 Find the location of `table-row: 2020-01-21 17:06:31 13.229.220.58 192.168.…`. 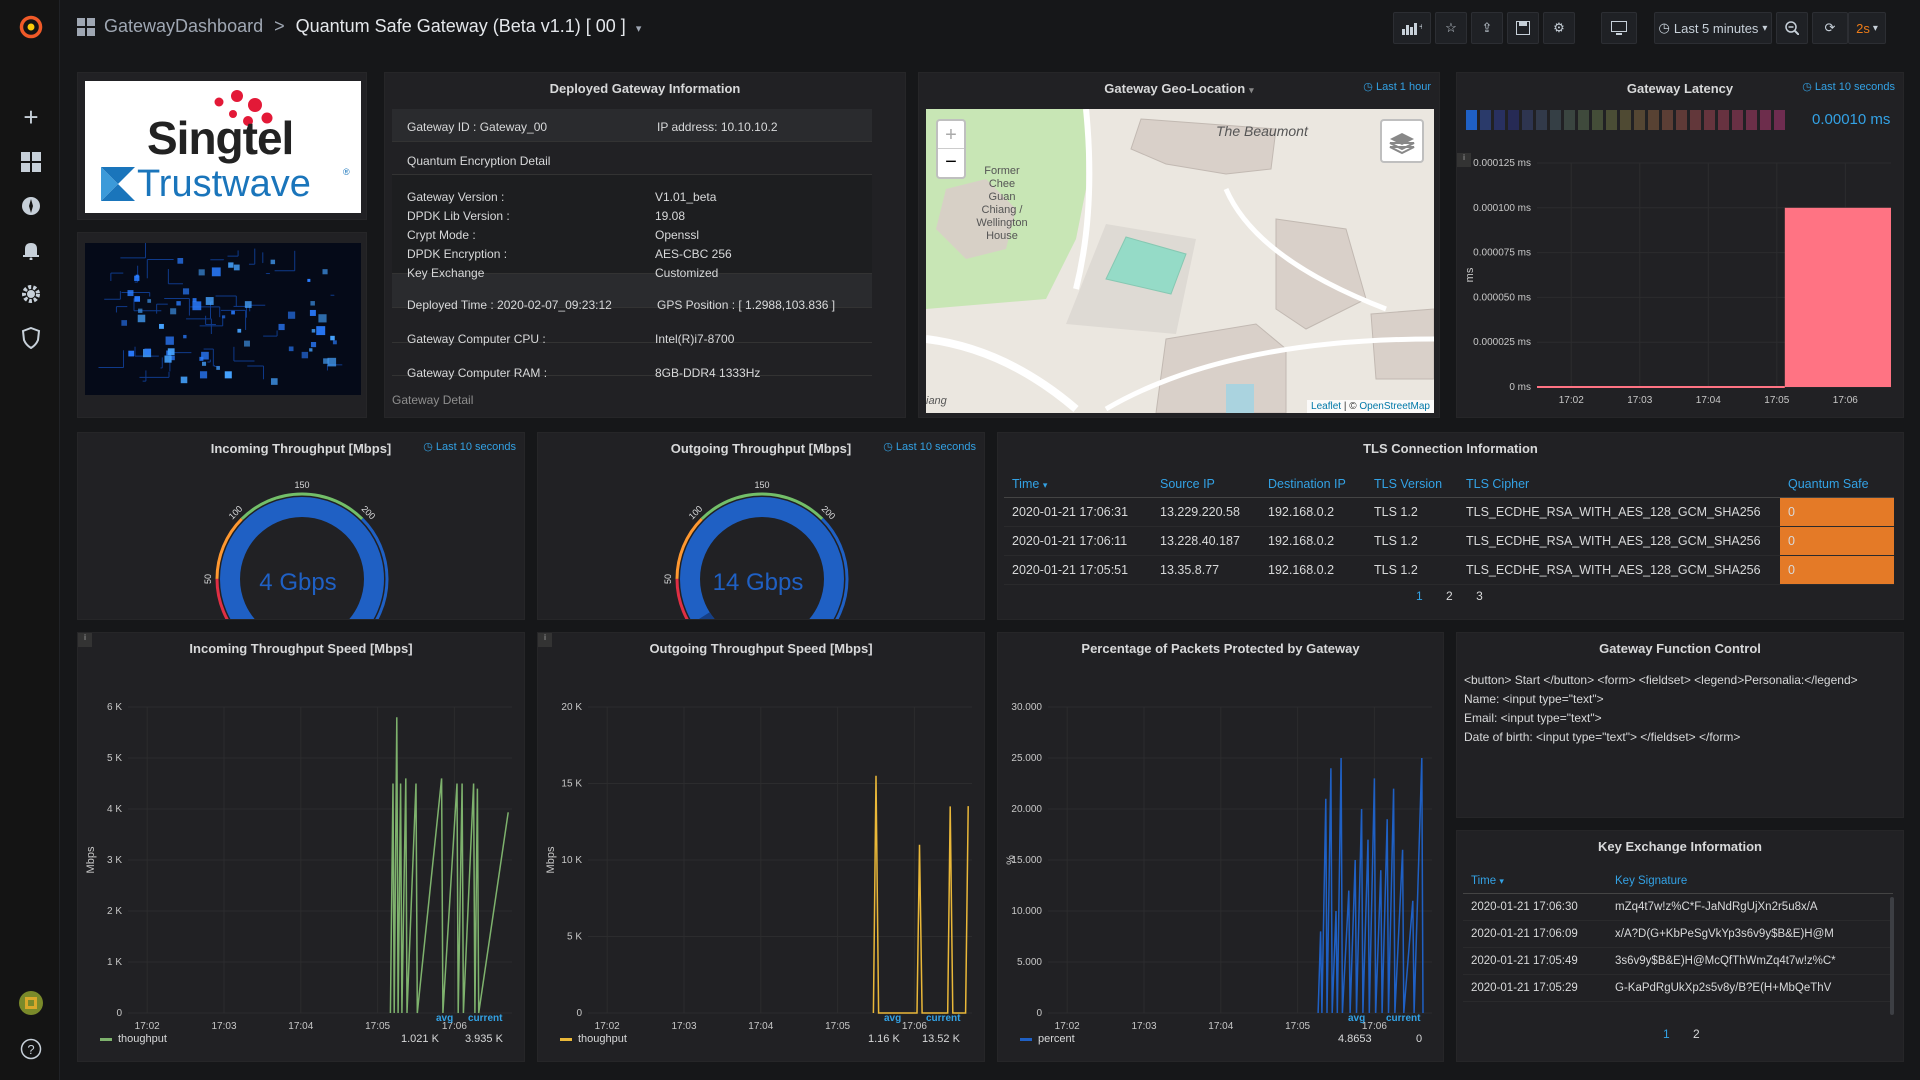

table-row: 2020-01-21 17:06:31 13.229.220.58 192.168.… is located at coordinates (1449, 512).